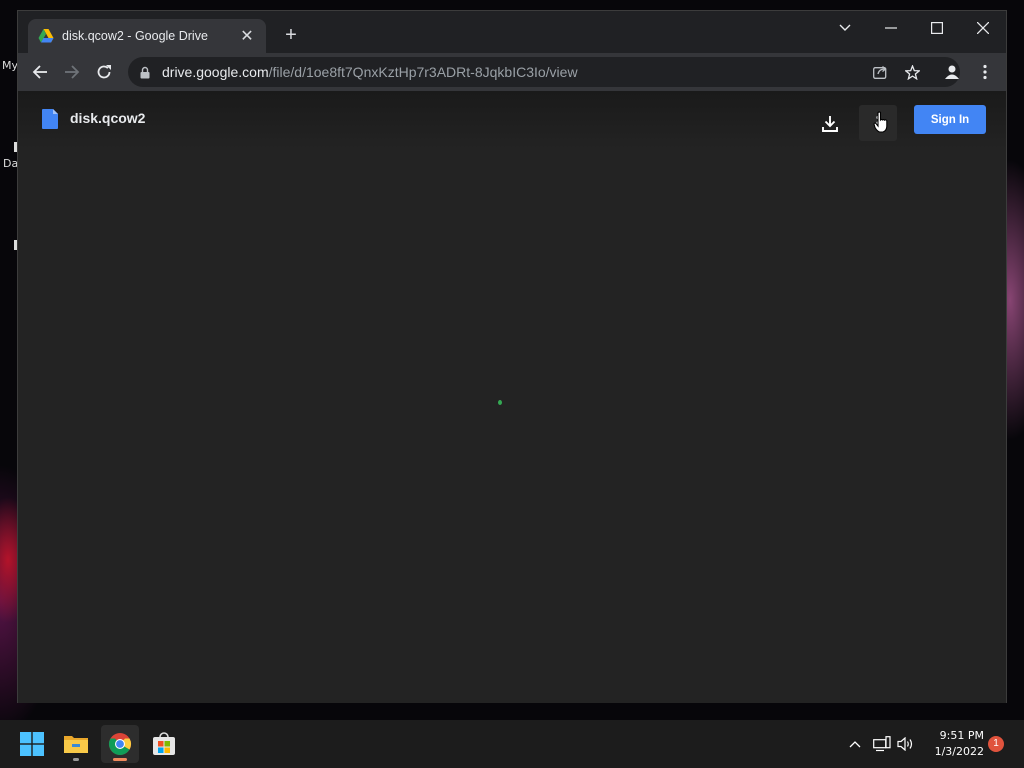 This screenshot has width=1024, height=768. What do you see at coordinates (120, 759) in the screenshot?
I see `active-indicator` at bounding box center [120, 759].